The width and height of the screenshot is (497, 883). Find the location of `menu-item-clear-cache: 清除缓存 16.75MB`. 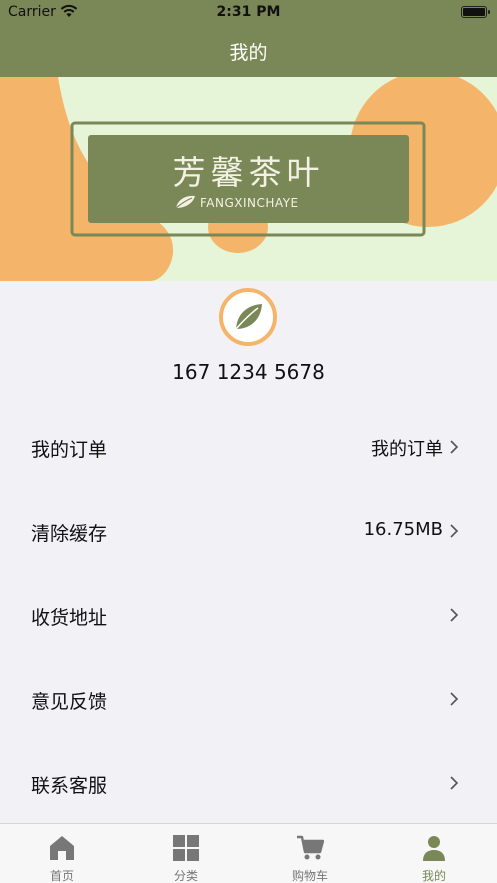

menu-item-clear-cache: 清除缓存 16.75MB is located at coordinates (248, 533).